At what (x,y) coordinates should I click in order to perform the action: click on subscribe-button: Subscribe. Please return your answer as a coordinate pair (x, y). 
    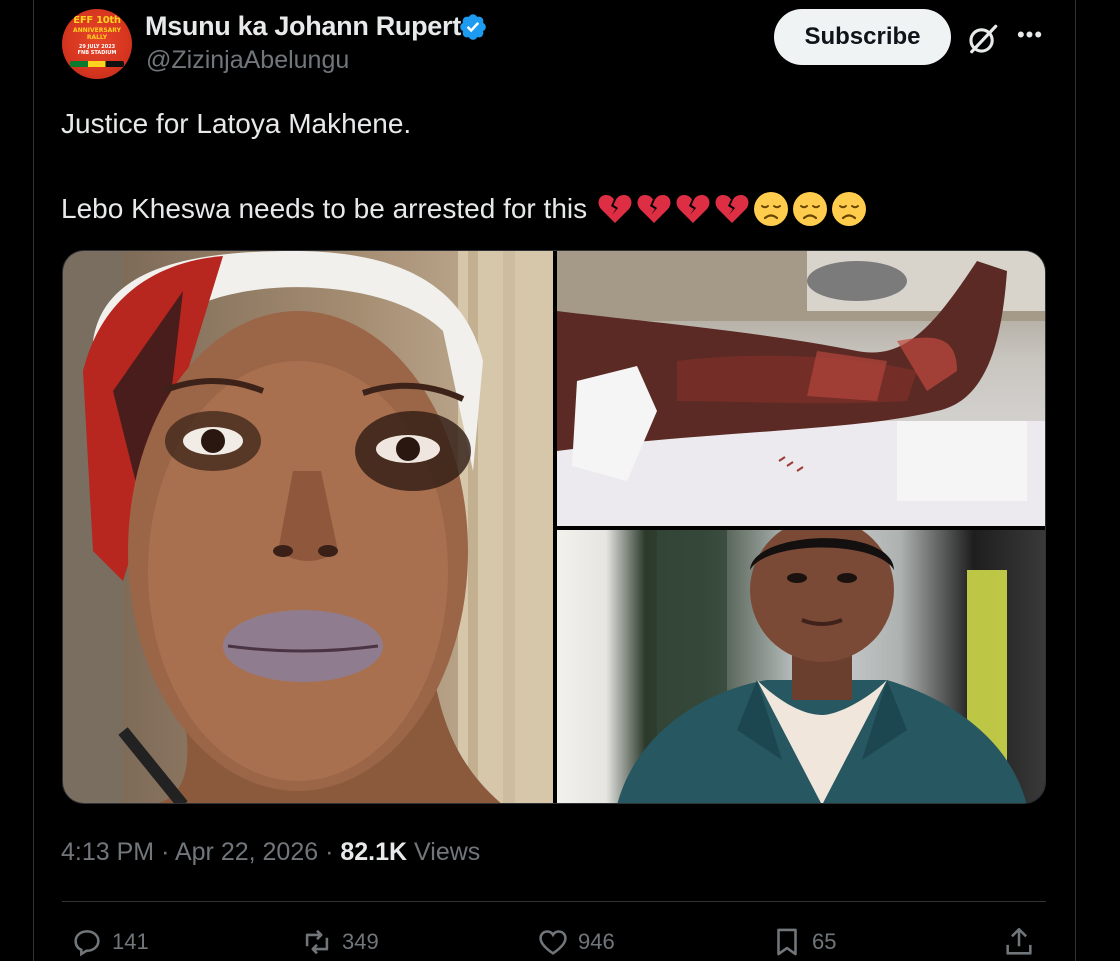
    Looking at the image, I should click on (862, 37).